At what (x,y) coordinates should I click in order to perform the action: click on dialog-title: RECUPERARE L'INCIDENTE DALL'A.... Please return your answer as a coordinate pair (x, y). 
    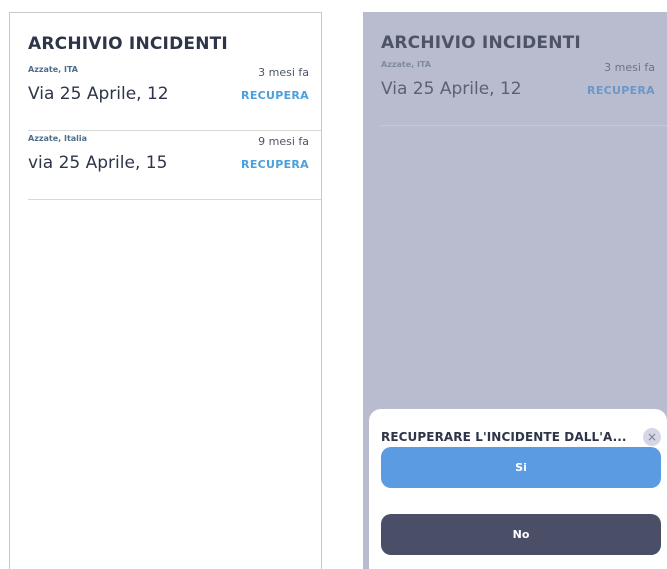
    Looking at the image, I should click on (504, 437).